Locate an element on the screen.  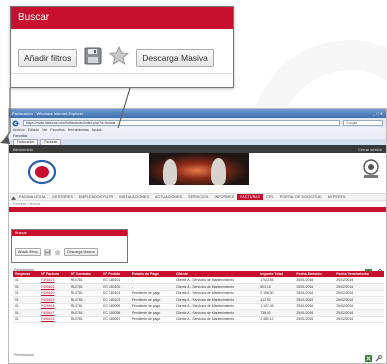
callout-line-left is located at coordinates (7, 114).